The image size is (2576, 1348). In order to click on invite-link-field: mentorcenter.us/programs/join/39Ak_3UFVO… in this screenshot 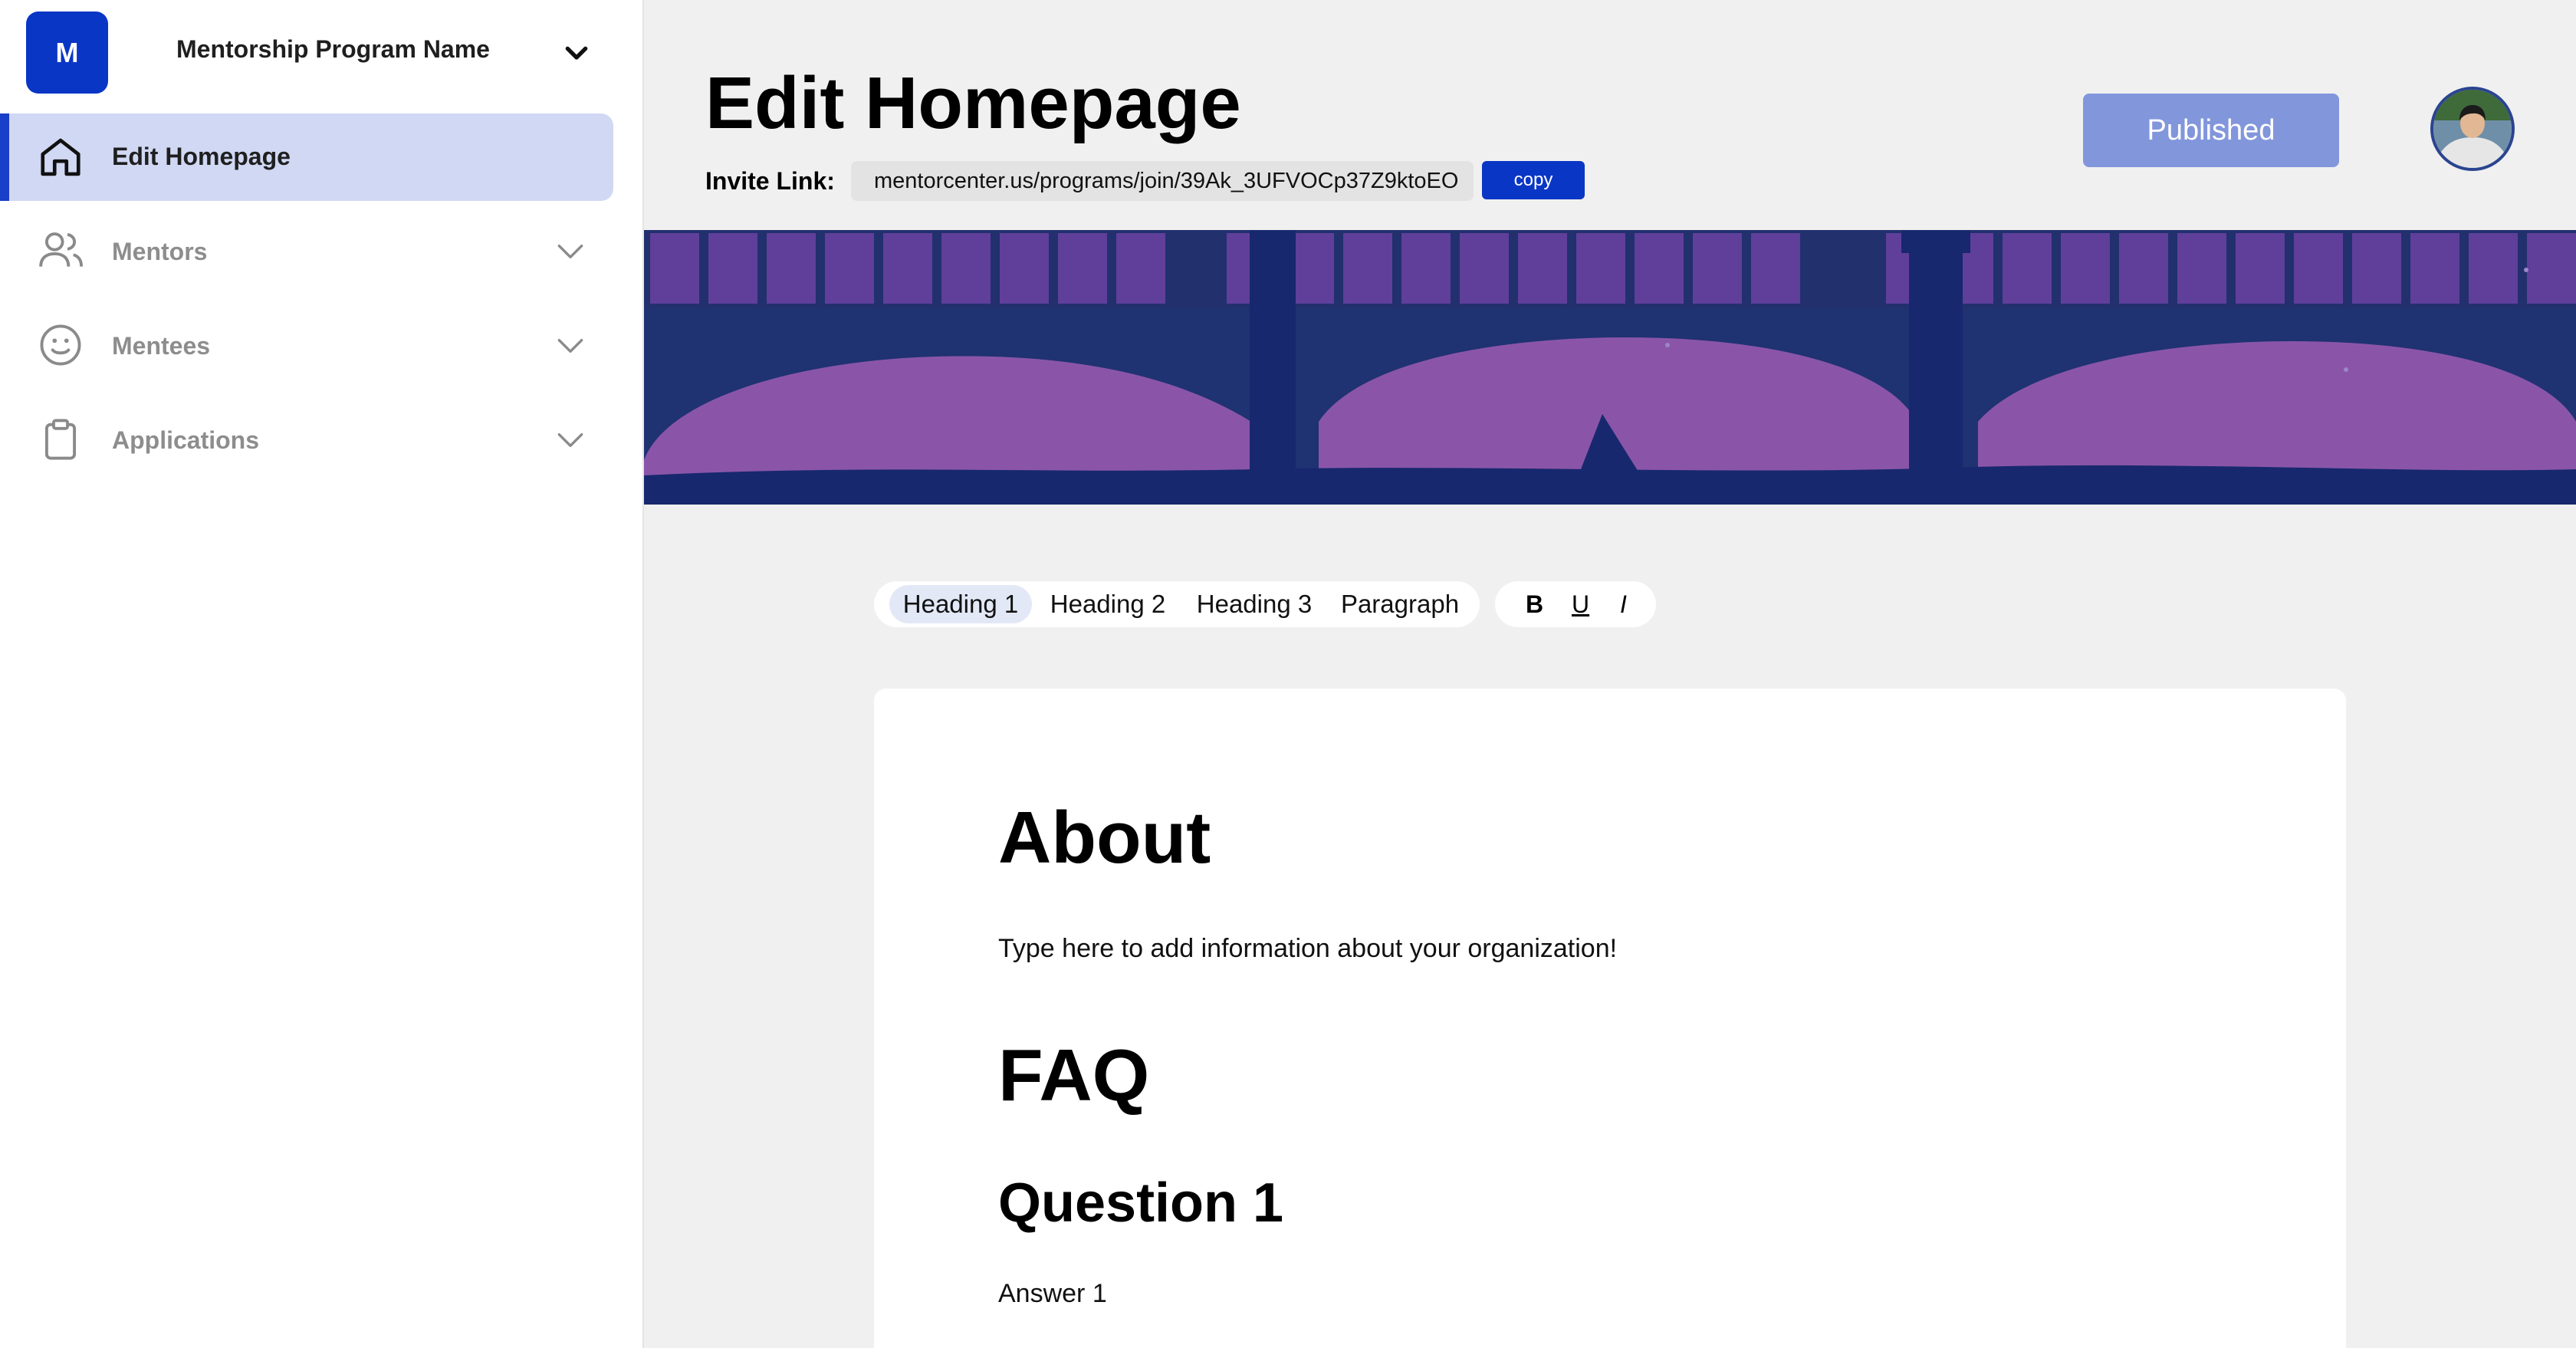, I will do `click(1162, 181)`.